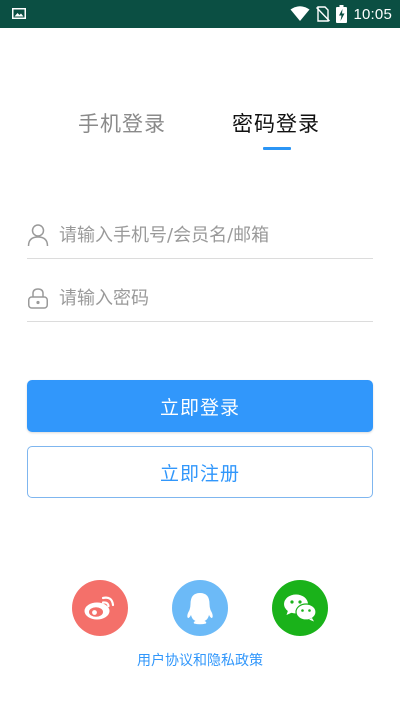 This screenshot has height=711, width=400. I want to click on status-bar: 10:05, so click(200, 14).